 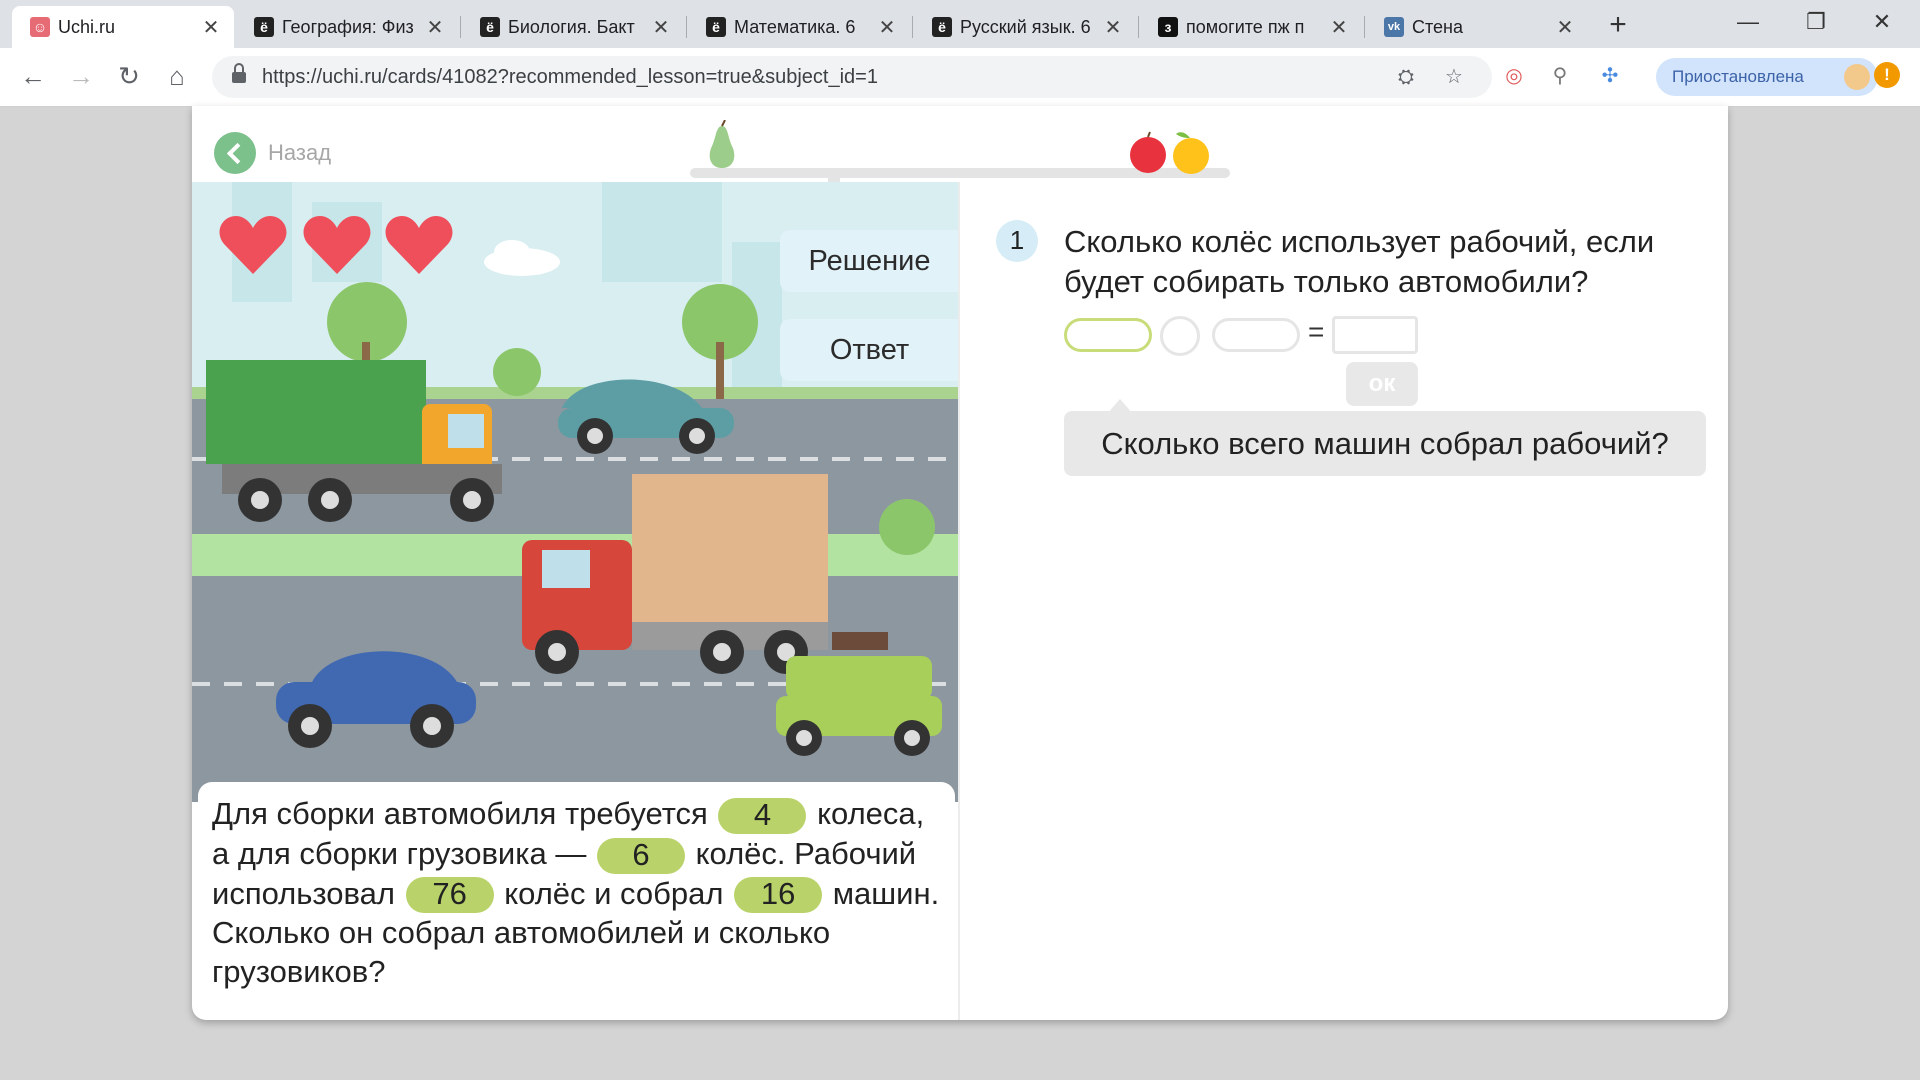 I want to click on browser-alert-icon: !, so click(x=1887, y=75).